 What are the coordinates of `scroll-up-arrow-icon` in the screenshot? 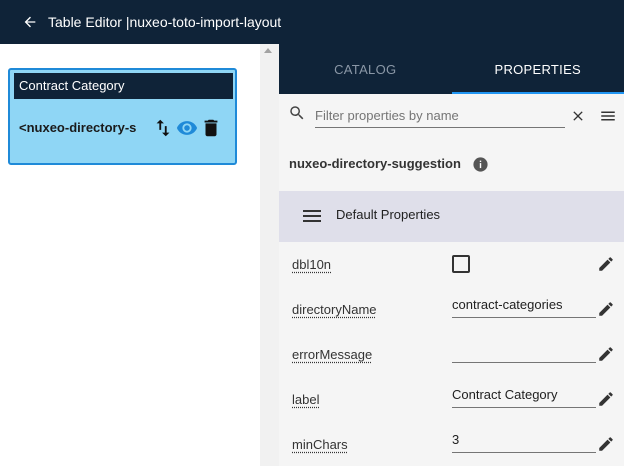 It's located at (268, 50).